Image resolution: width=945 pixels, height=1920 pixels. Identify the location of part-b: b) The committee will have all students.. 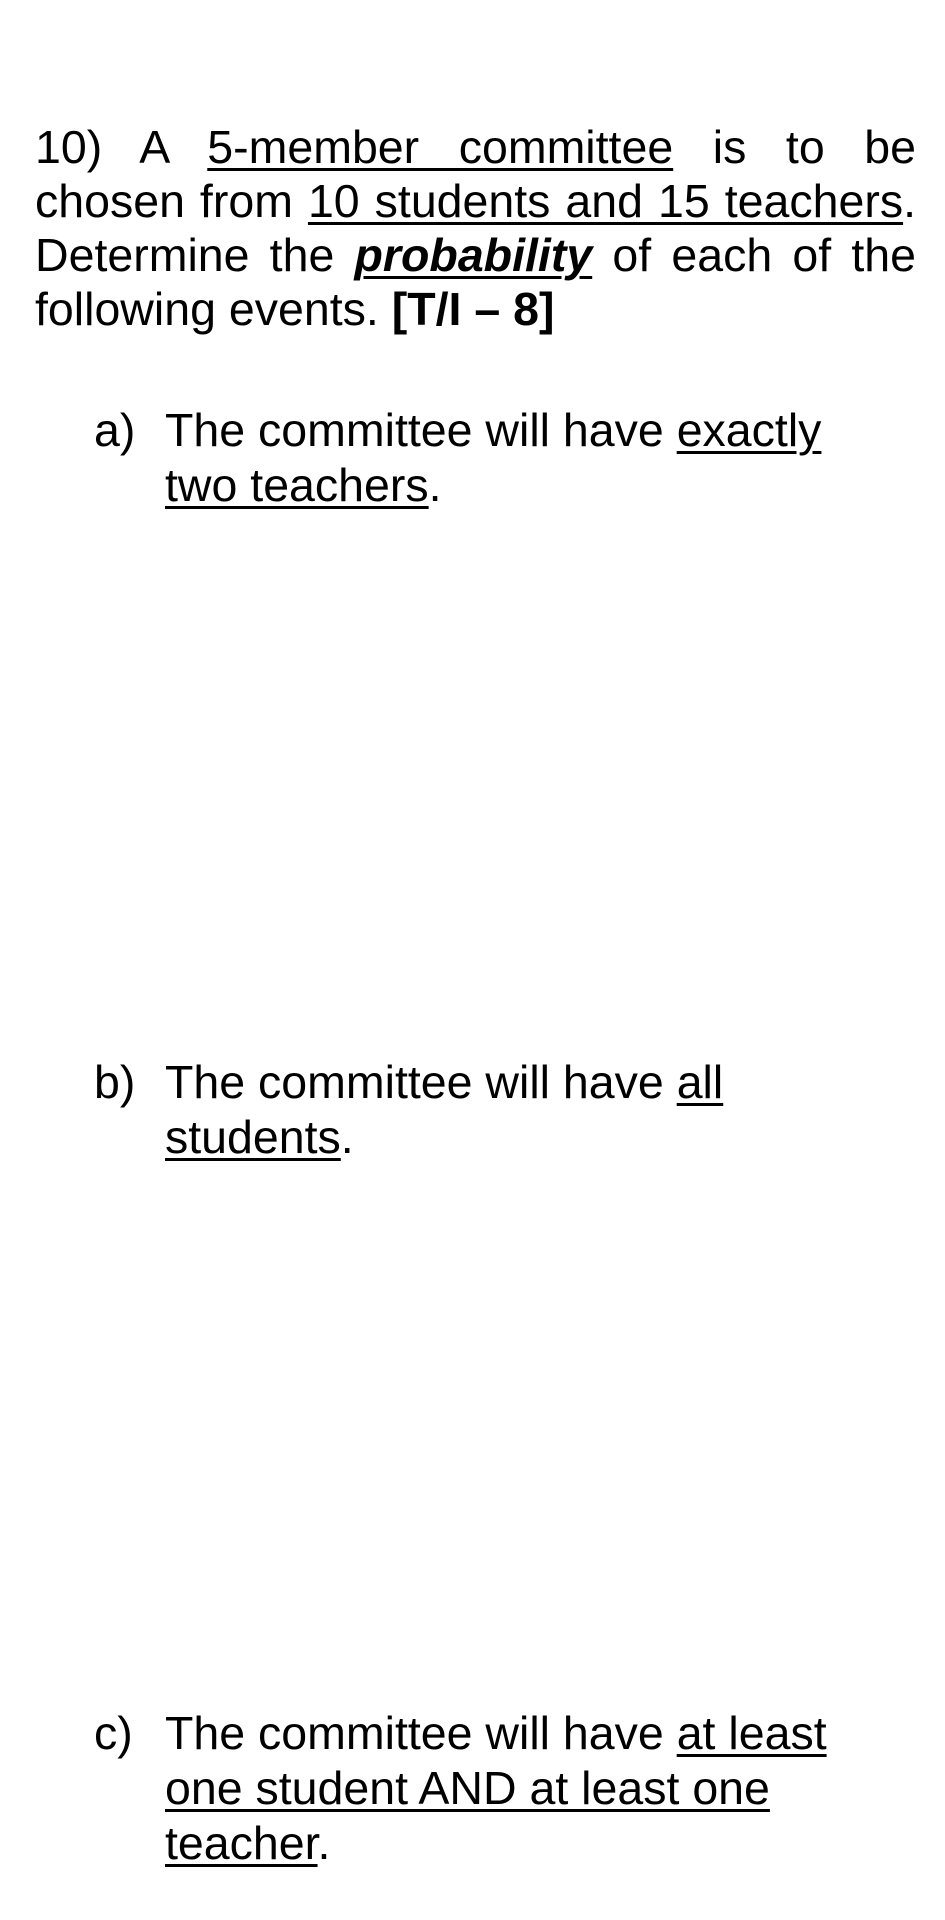
(474, 1110).